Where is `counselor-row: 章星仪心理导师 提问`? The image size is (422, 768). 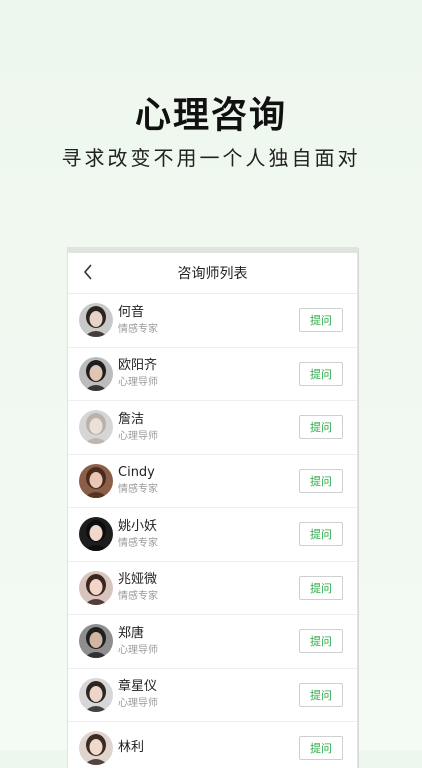 counselor-row: 章星仪心理导师 提问 is located at coordinates (212, 695).